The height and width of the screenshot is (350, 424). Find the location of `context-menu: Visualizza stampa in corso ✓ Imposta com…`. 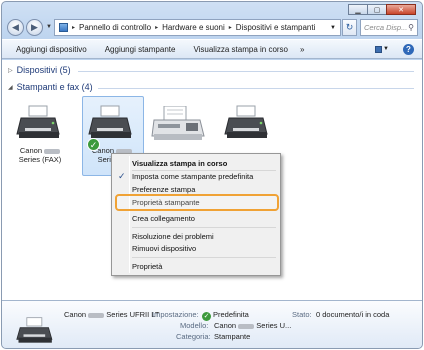

context-menu: Visualizza stampa in corso ✓ Imposta com… is located at coordinates (196, 214).